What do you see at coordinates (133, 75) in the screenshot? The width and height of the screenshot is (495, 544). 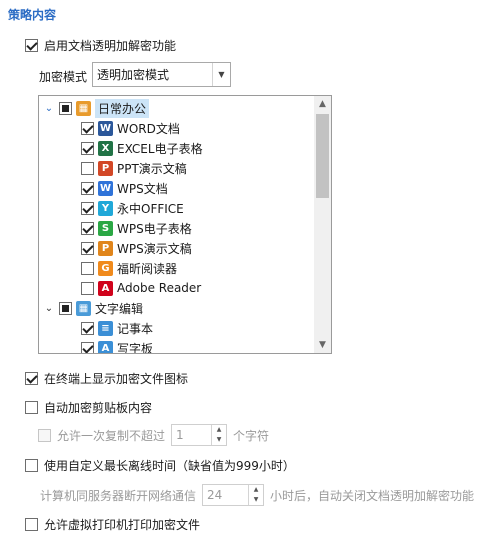 I see `encrypt-mode-value: 透明加密模式` at bounding box center [133, 75].